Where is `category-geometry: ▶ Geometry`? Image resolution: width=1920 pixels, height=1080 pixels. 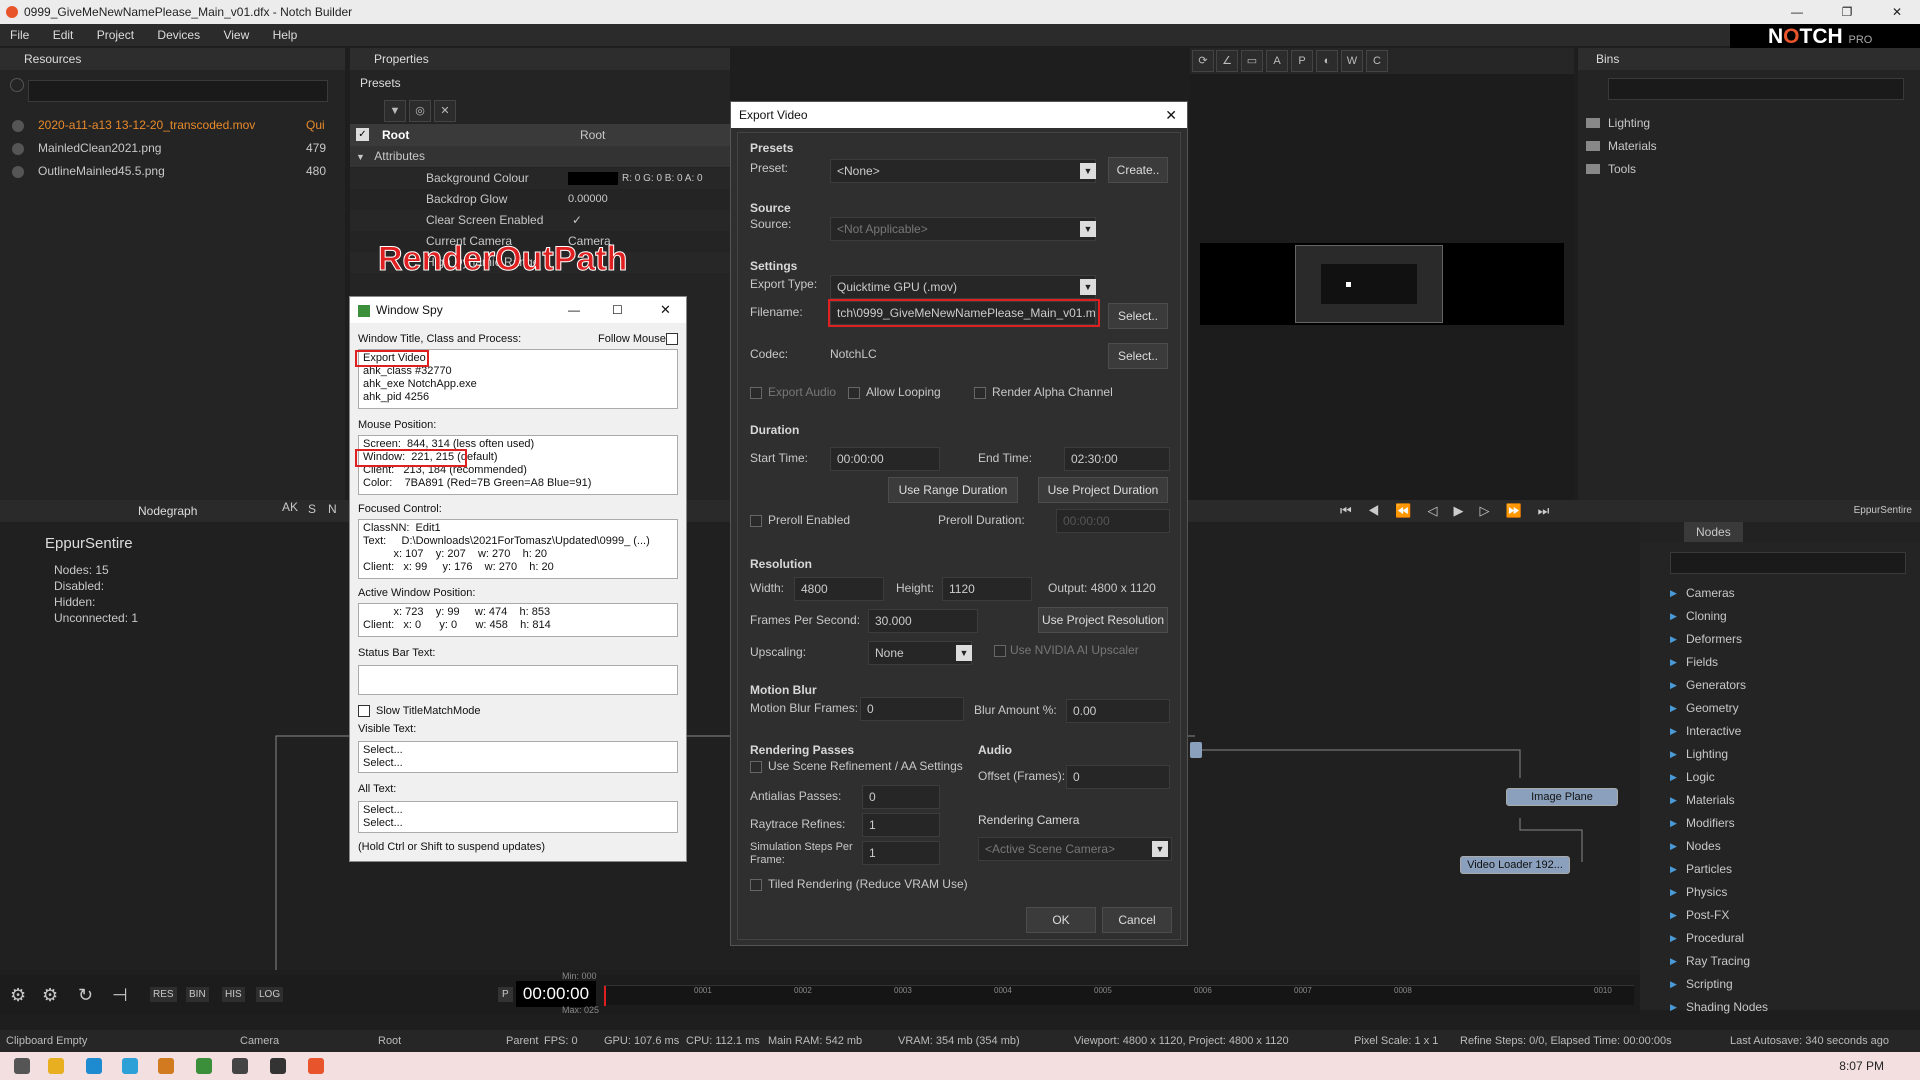 category-geometry: ▶ Geometry is located at coordinates (1773, 708).